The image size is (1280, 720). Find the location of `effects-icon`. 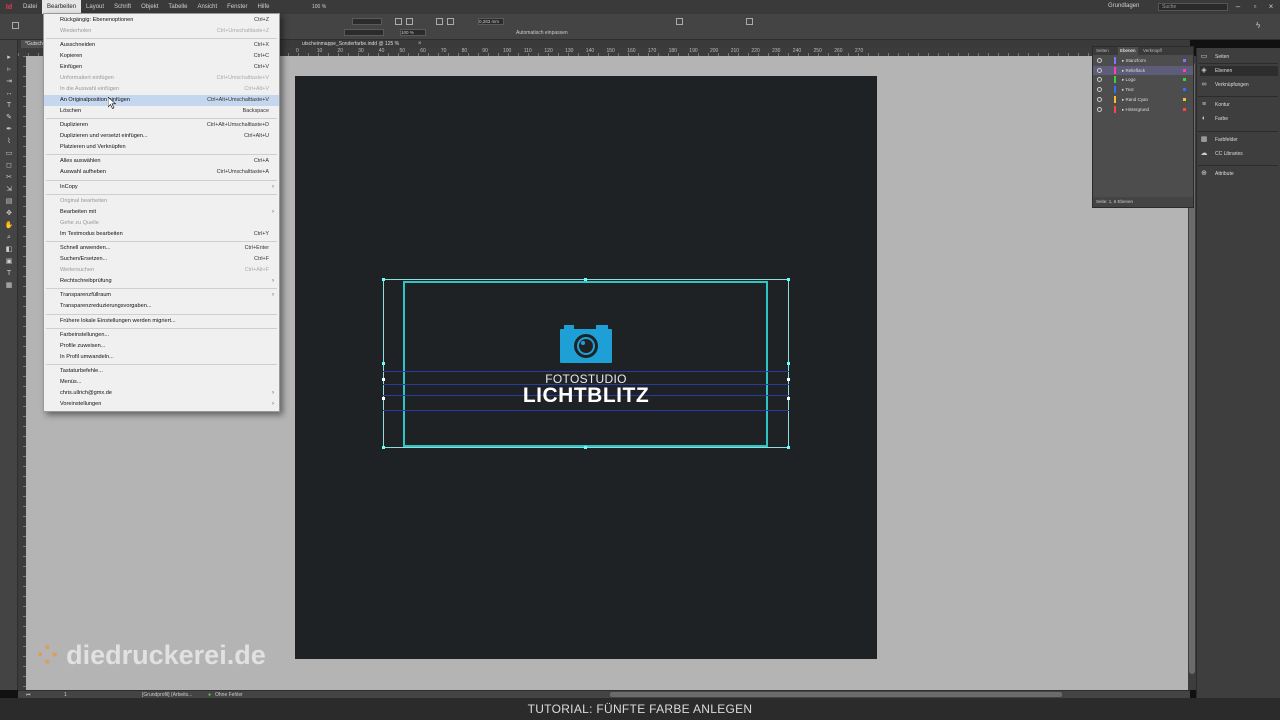

effects-icon is located at coordinates (679, 21).